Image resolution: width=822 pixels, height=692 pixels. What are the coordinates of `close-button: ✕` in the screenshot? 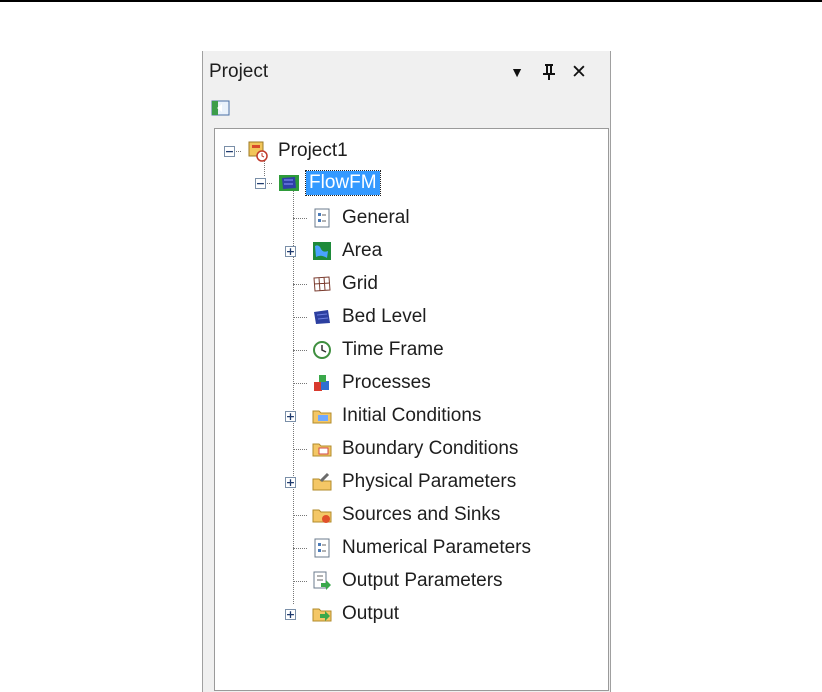 It's located at (579, 72).